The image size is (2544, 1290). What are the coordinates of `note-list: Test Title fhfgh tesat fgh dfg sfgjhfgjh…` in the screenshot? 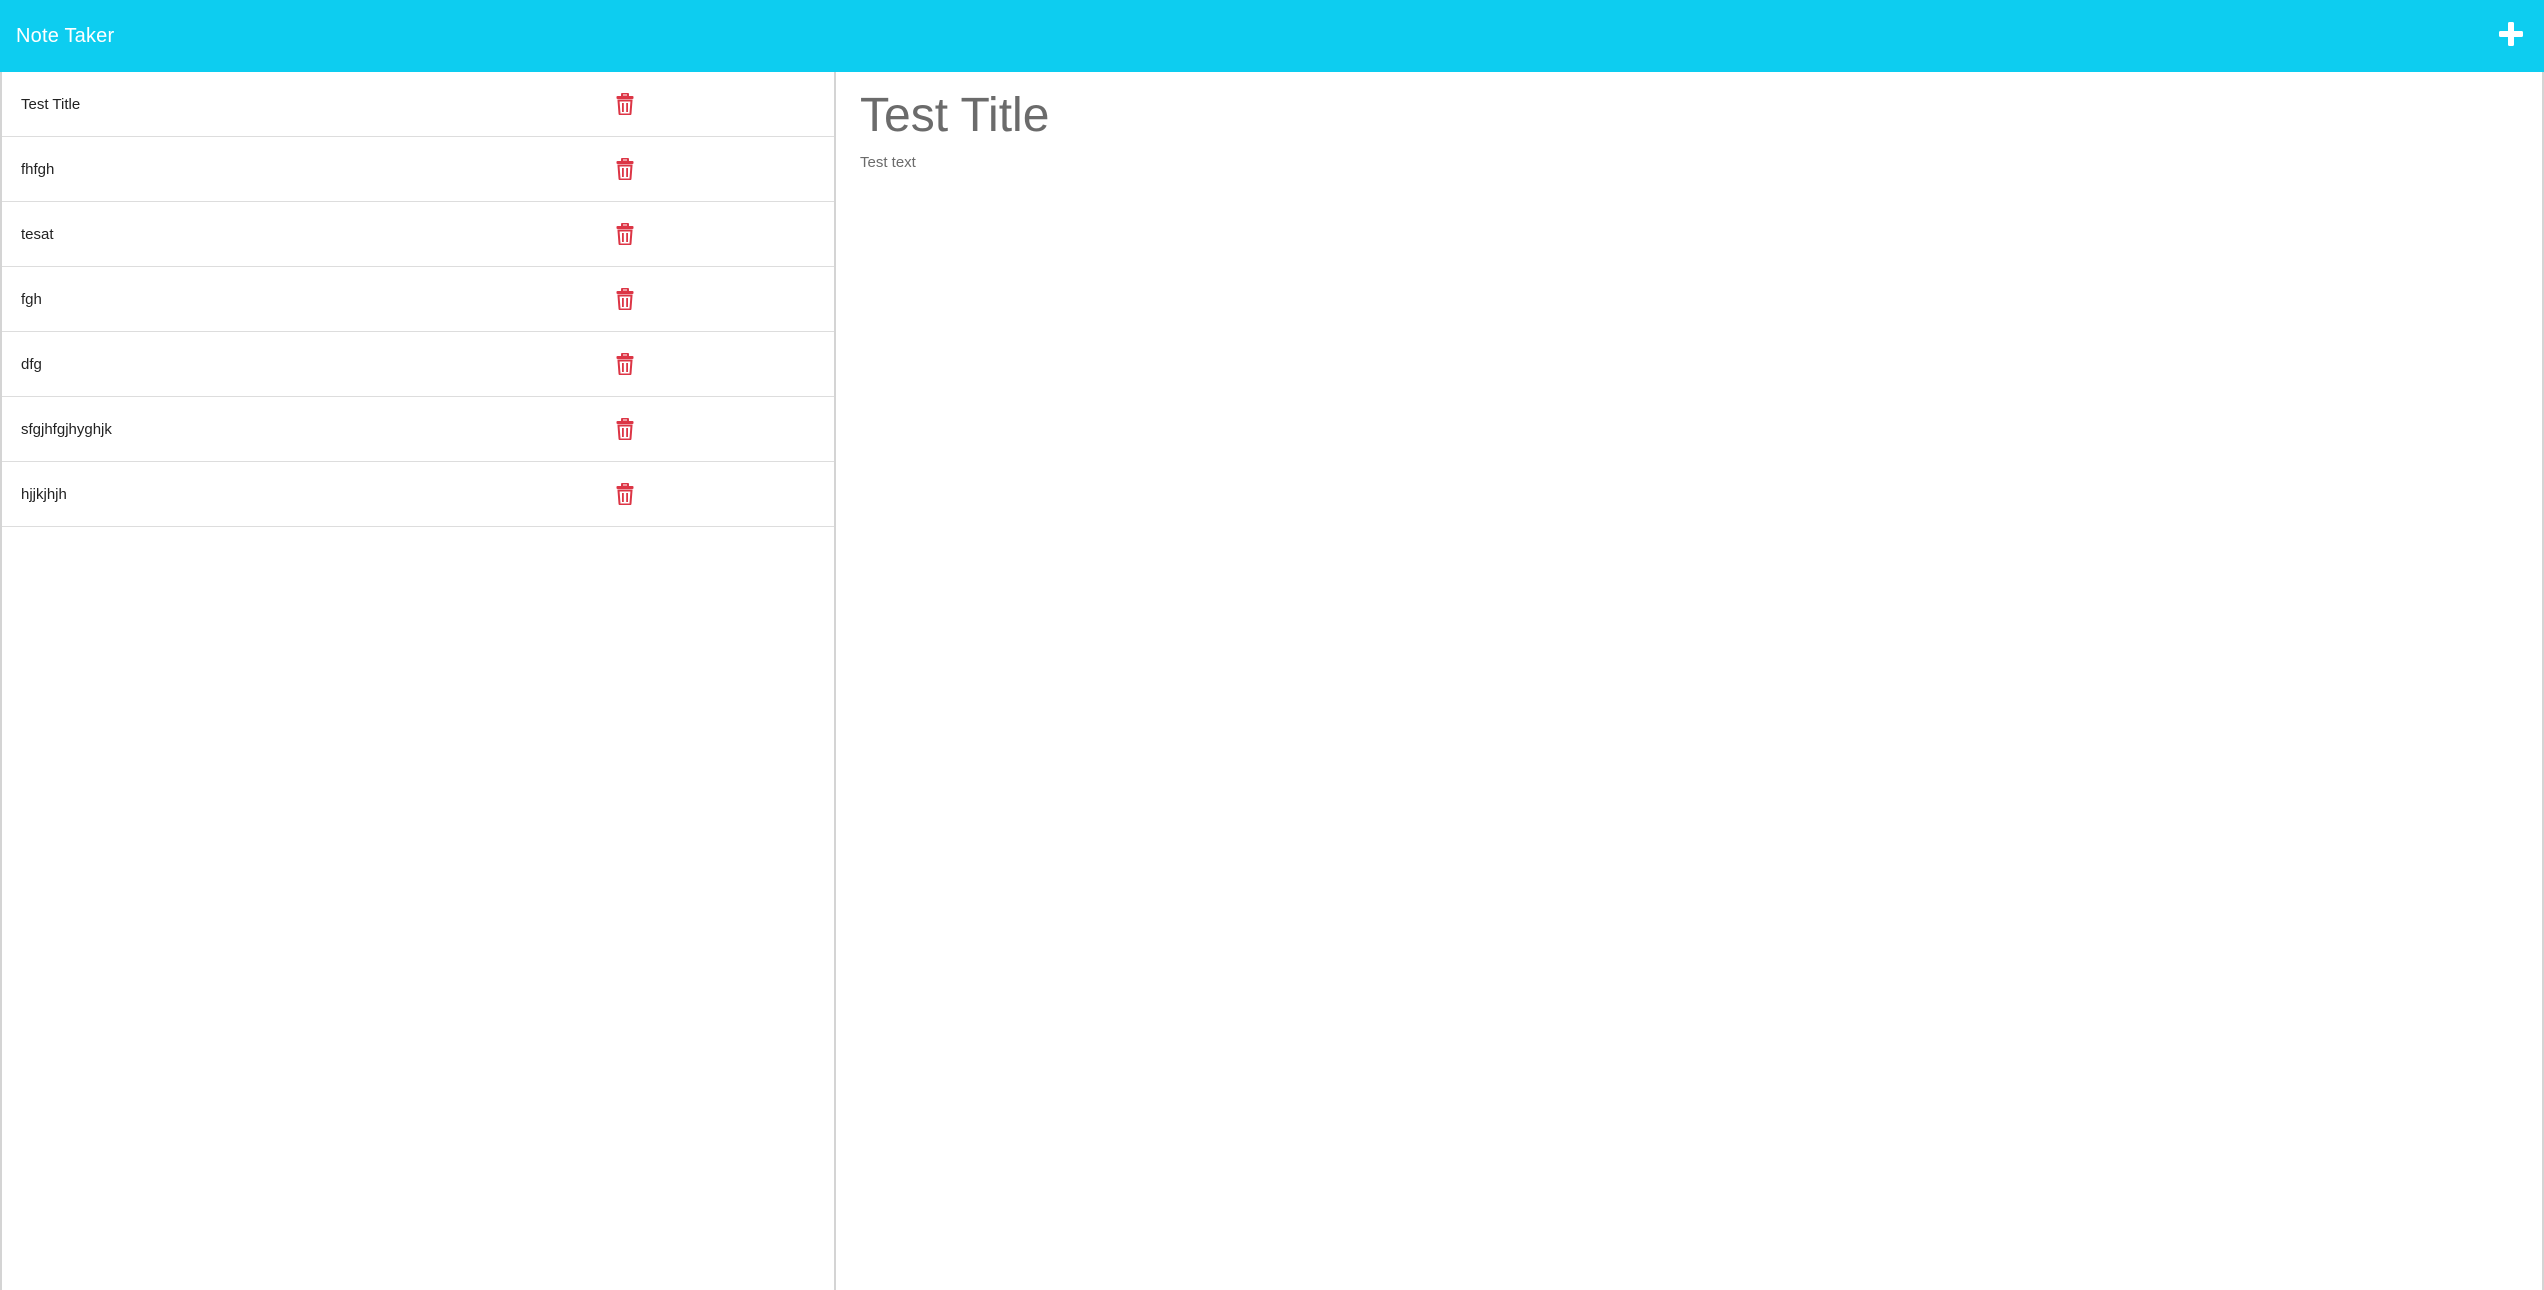 It's located at (418, 299).